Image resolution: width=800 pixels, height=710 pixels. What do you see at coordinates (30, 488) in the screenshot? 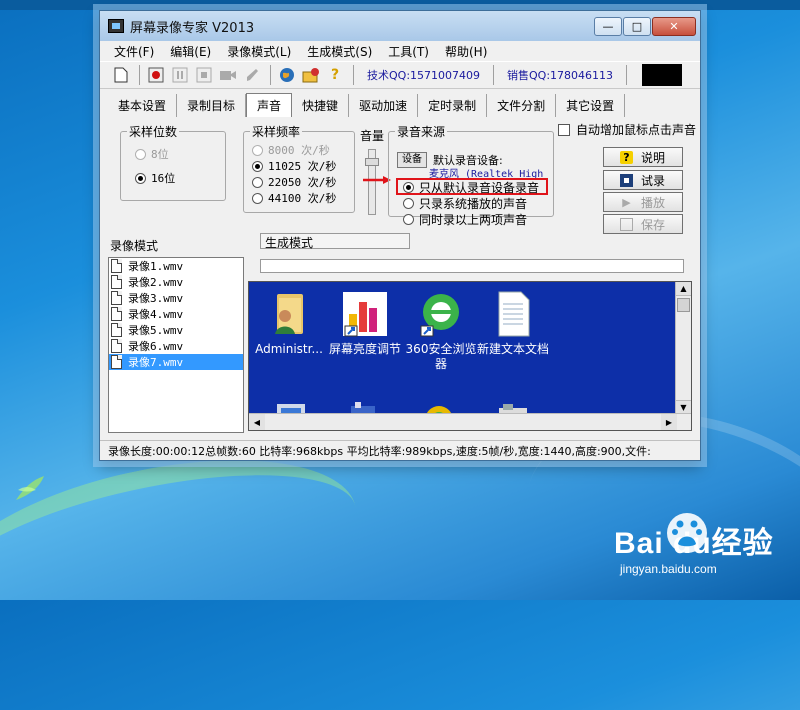
I see `wallpaper-leaf-icon` at bounding box center [30, 488].